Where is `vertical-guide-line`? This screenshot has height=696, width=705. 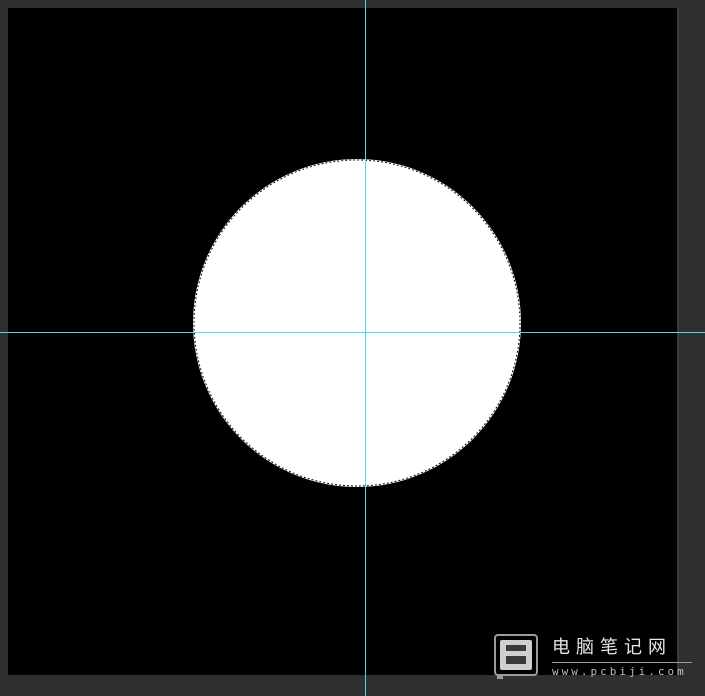
vertical-guide-line is located at coordinates (365, 348).